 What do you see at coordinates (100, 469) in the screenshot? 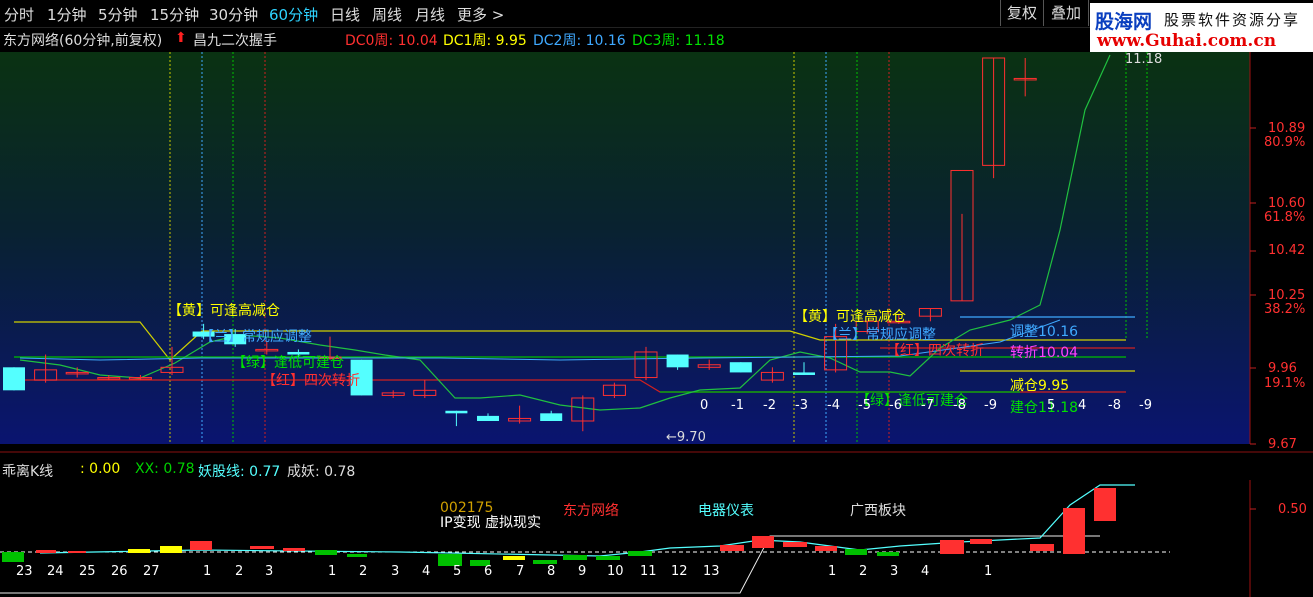
I see `sub-value-zero: : 0.00` at bounding box center [100, 469].